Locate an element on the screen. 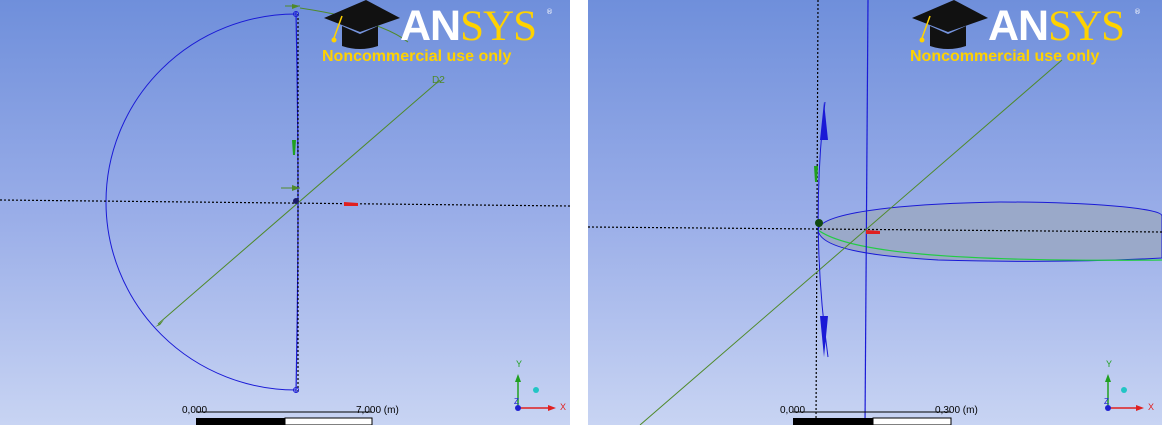 This screenshot has width=1162, height=425. x-direction-marker is located at coordinates (351, 204).